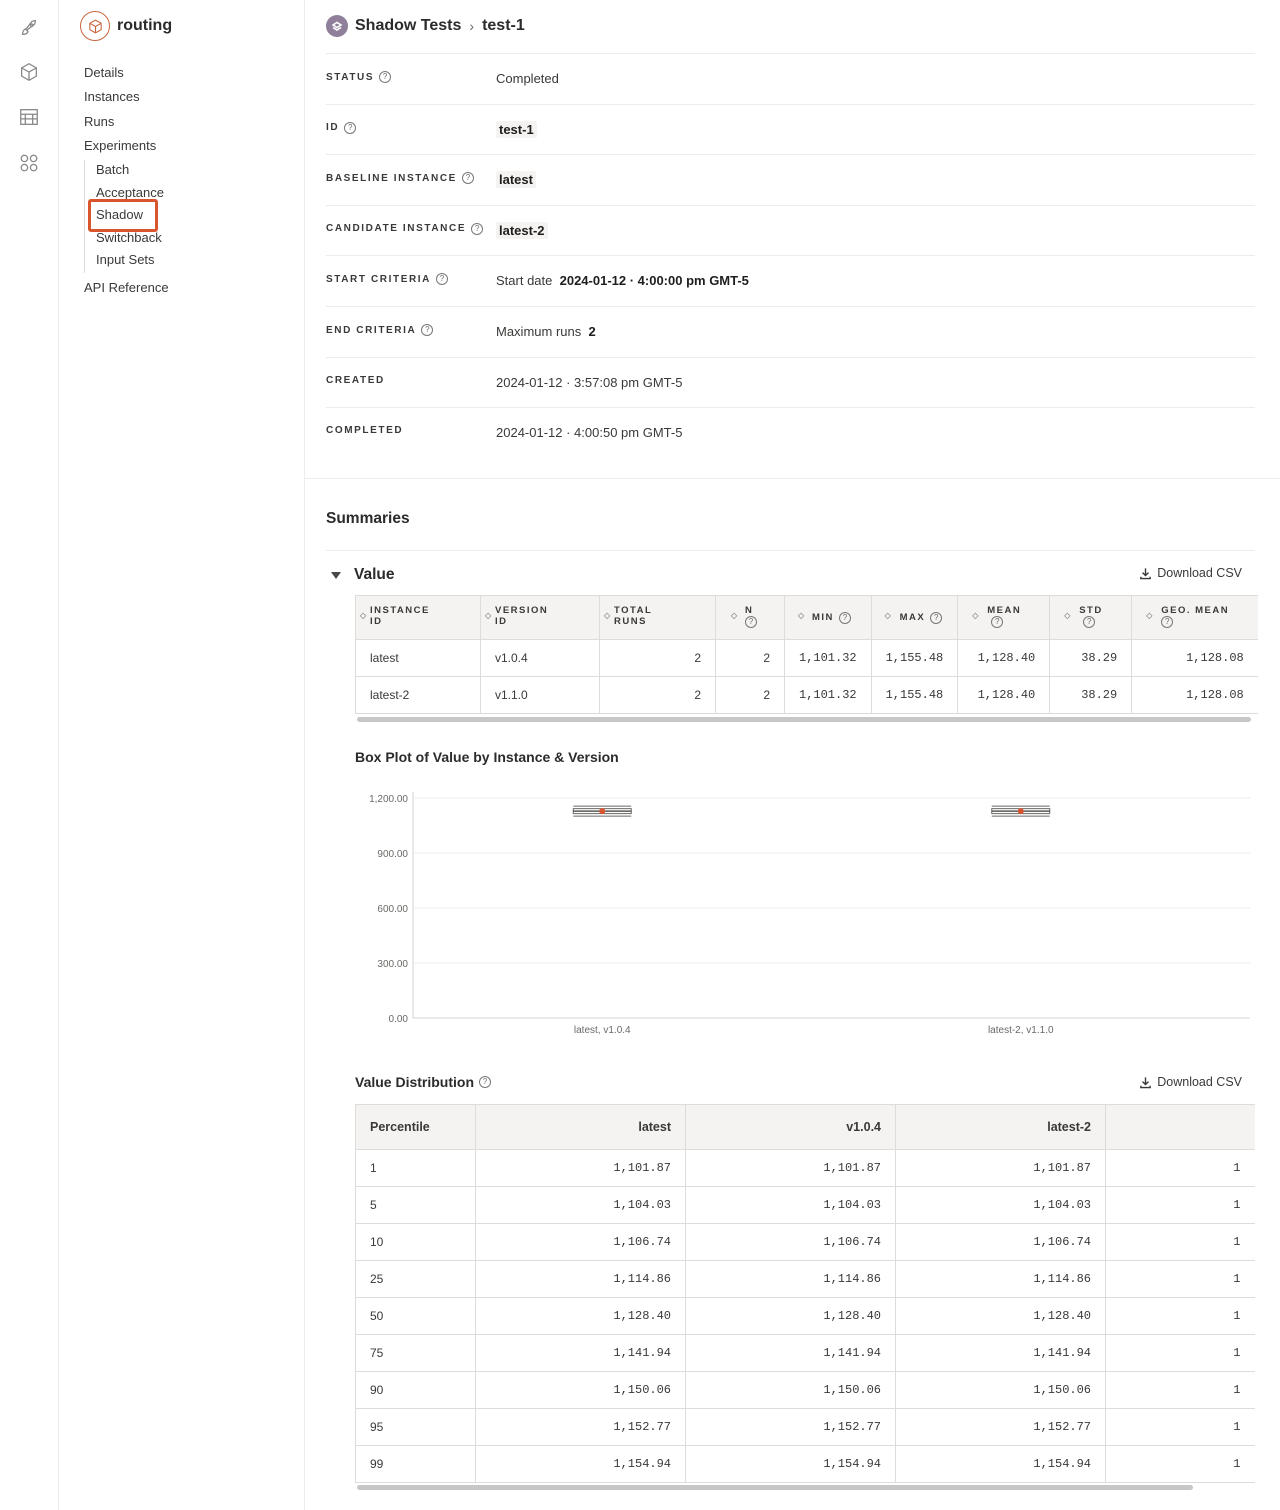 Image resolution: width=1280 pixels, height=1510 pixels. I want to click on col-min: ◇ MIN?, so click(828, 617).